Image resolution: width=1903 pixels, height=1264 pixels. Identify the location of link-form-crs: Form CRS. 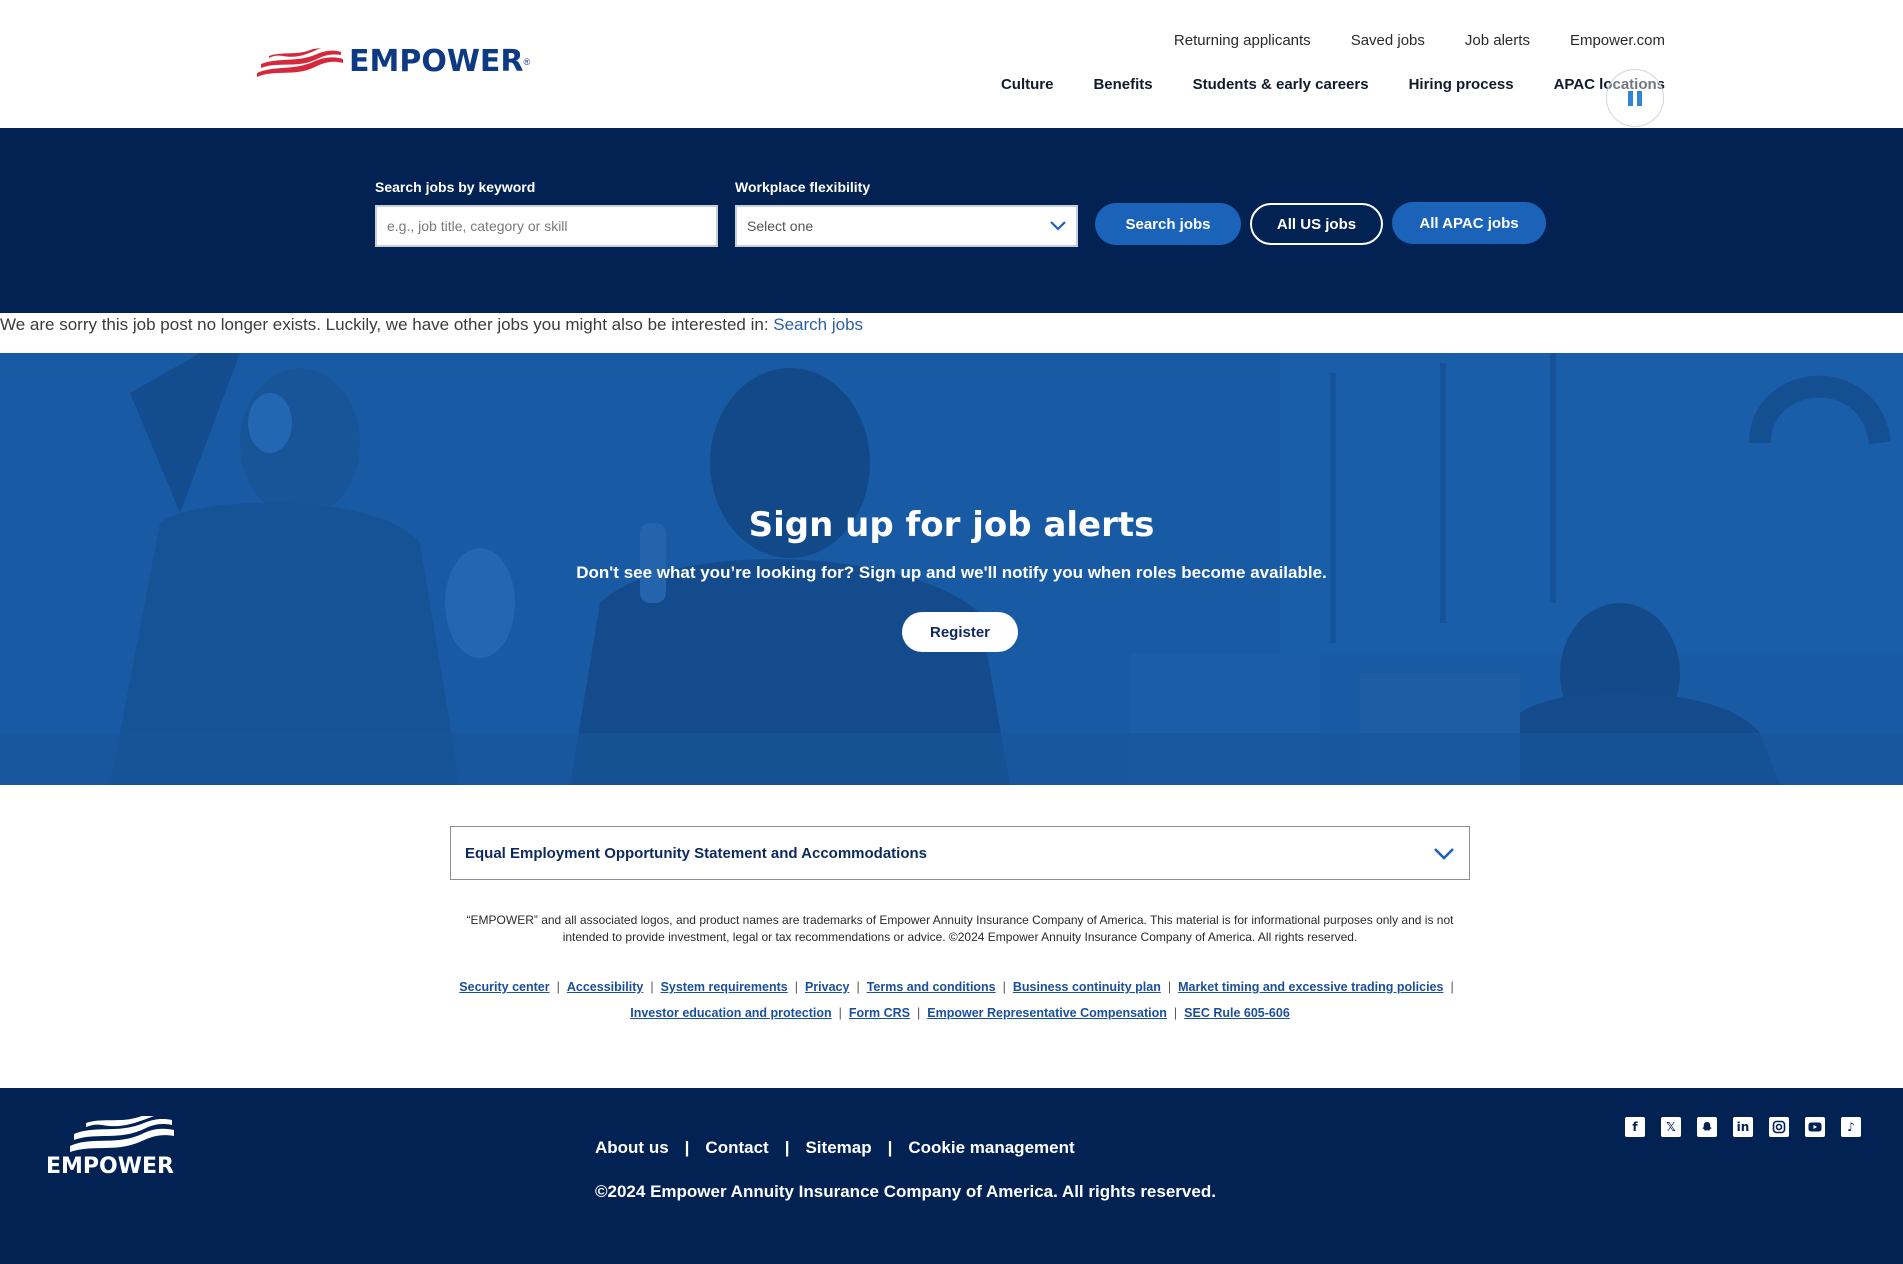
(879, 1013).